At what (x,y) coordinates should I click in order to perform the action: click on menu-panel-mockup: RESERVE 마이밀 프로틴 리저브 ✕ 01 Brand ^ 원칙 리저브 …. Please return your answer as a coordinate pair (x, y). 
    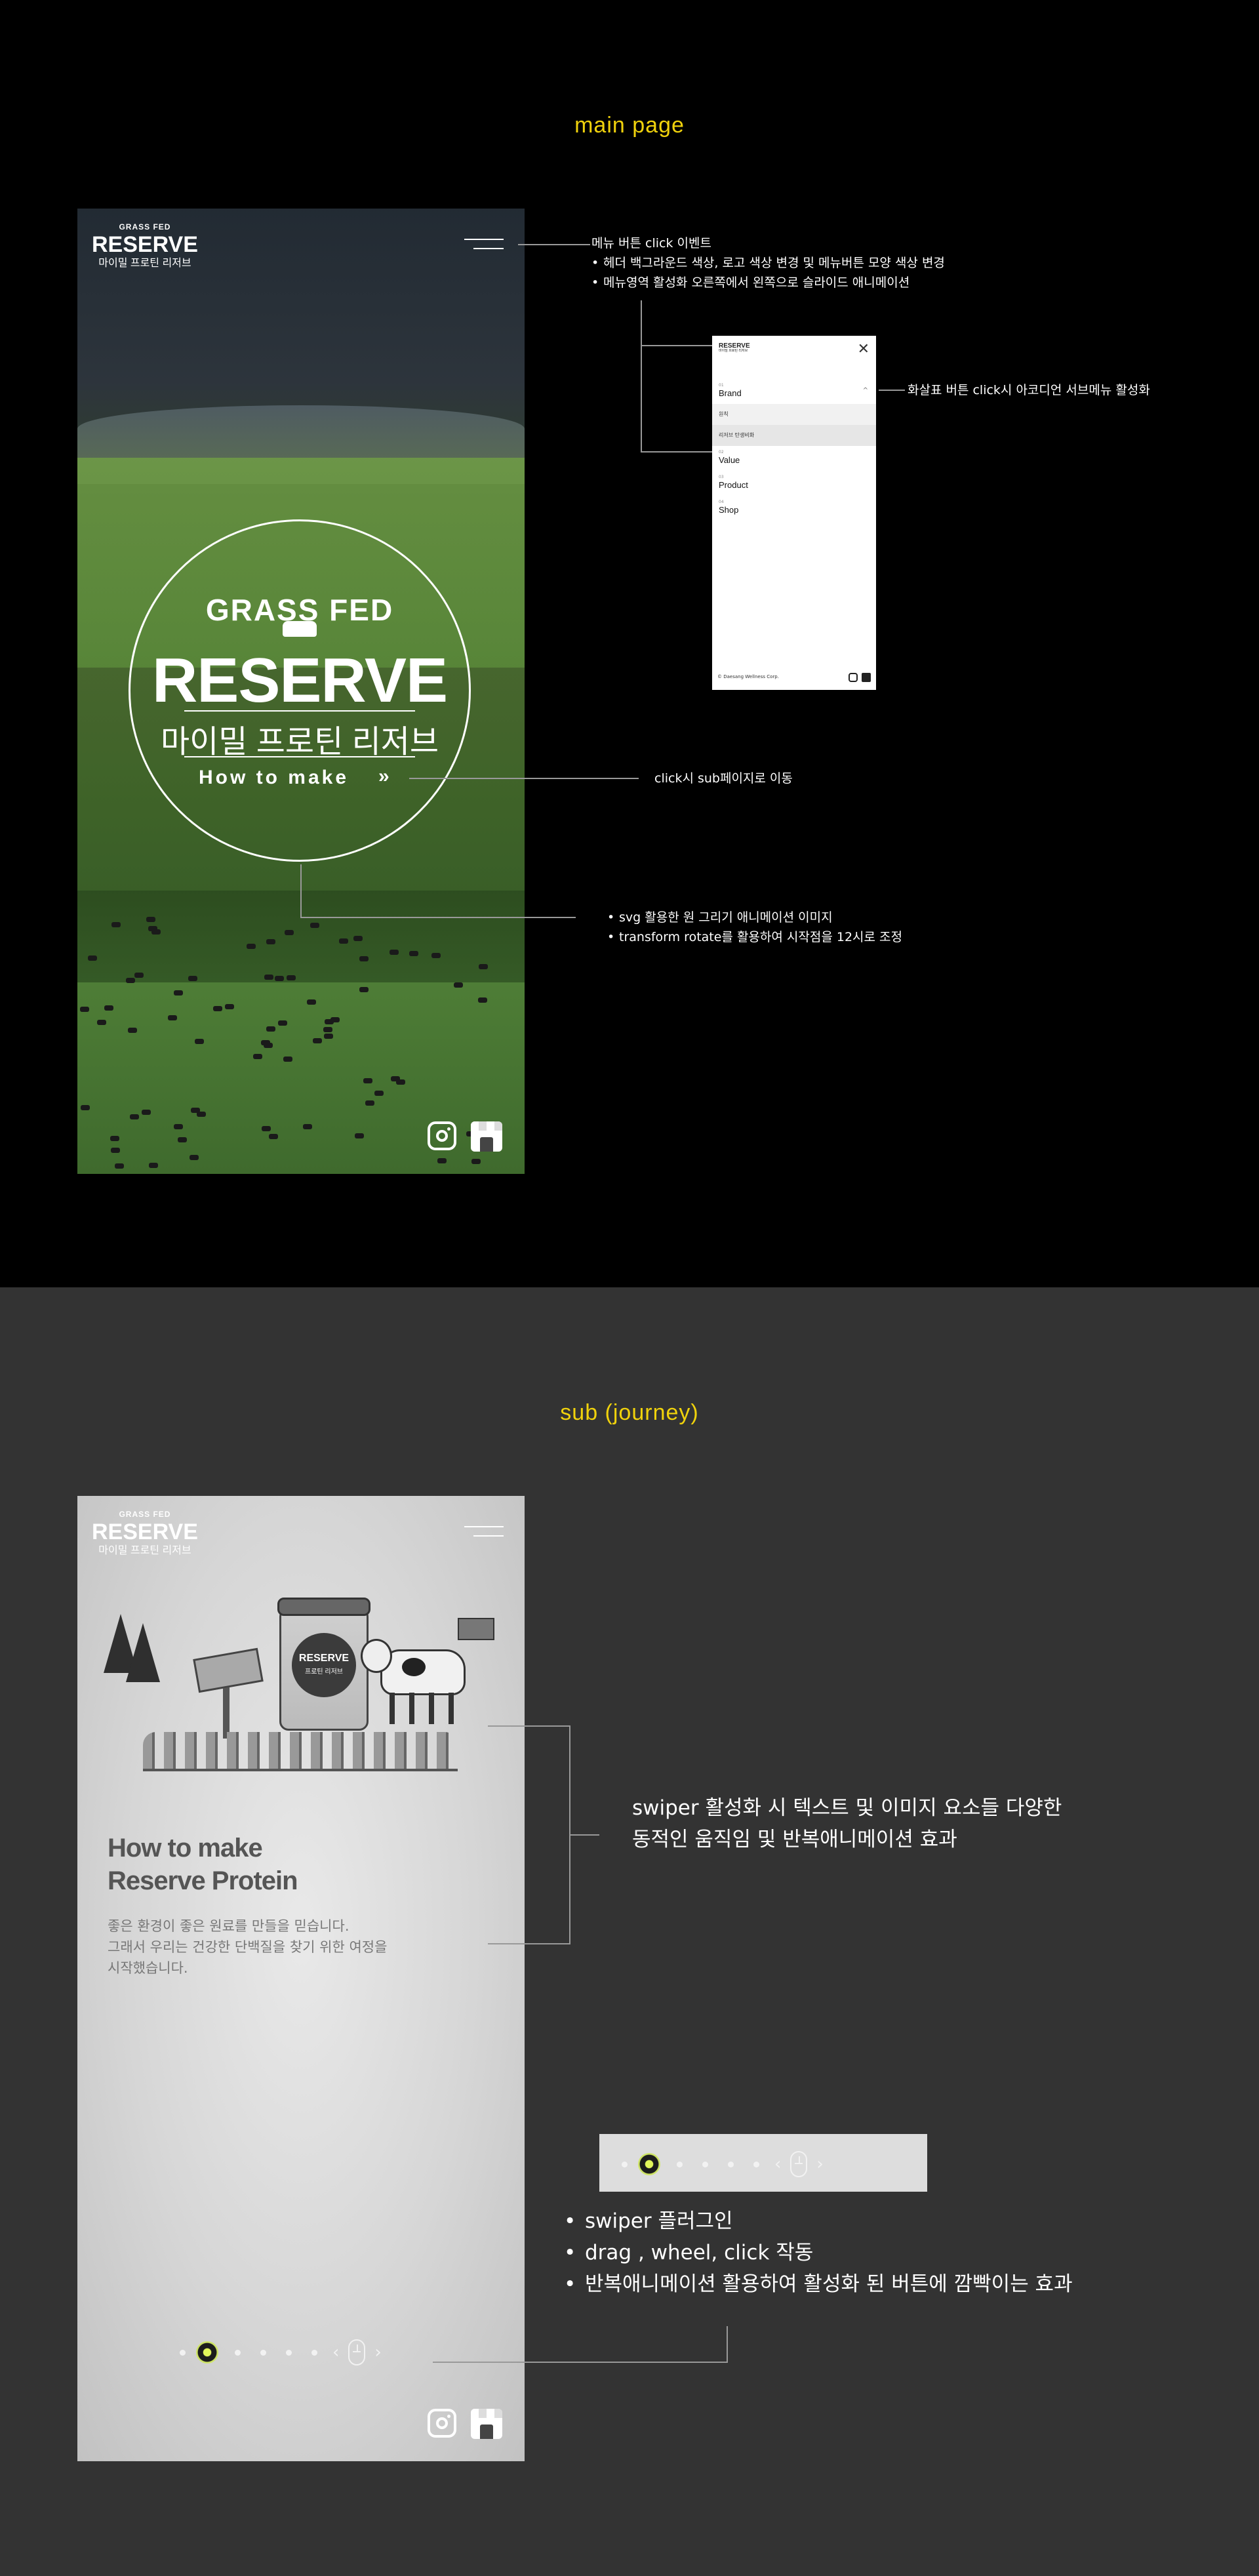
    Looking at the image, I should click on (794, 513).